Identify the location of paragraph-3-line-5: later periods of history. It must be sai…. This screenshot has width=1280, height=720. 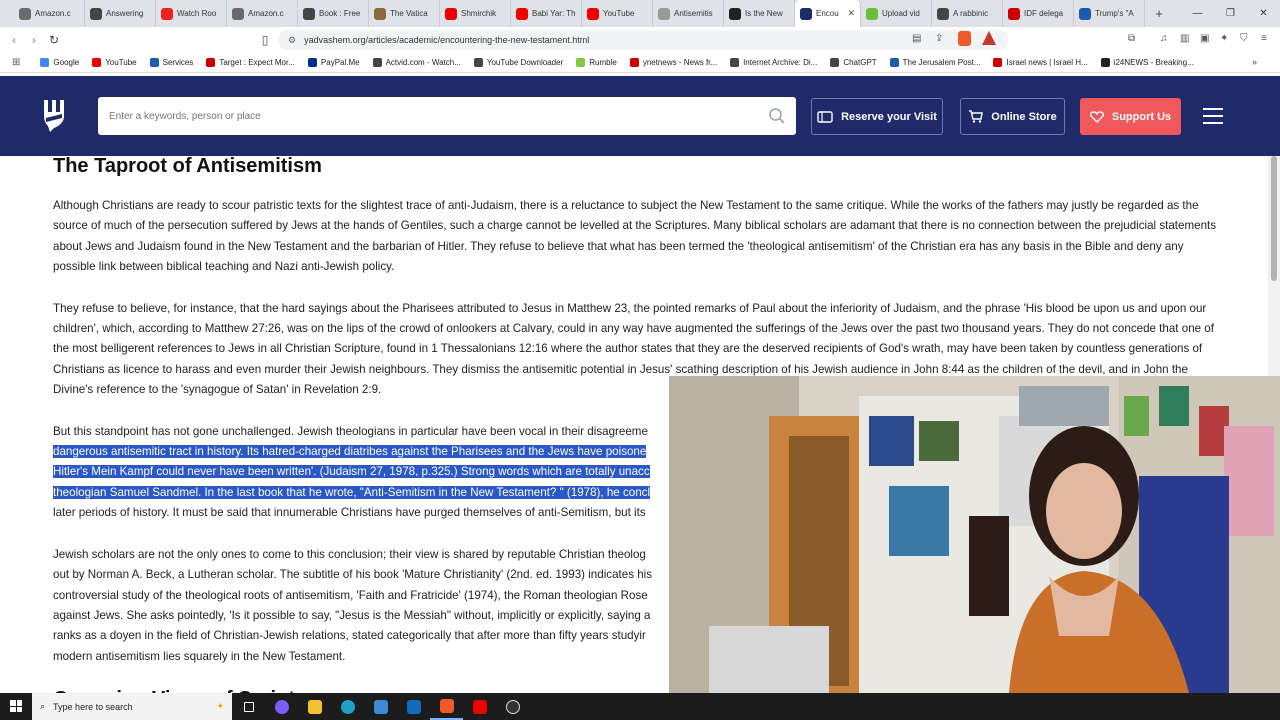
(349, 513).